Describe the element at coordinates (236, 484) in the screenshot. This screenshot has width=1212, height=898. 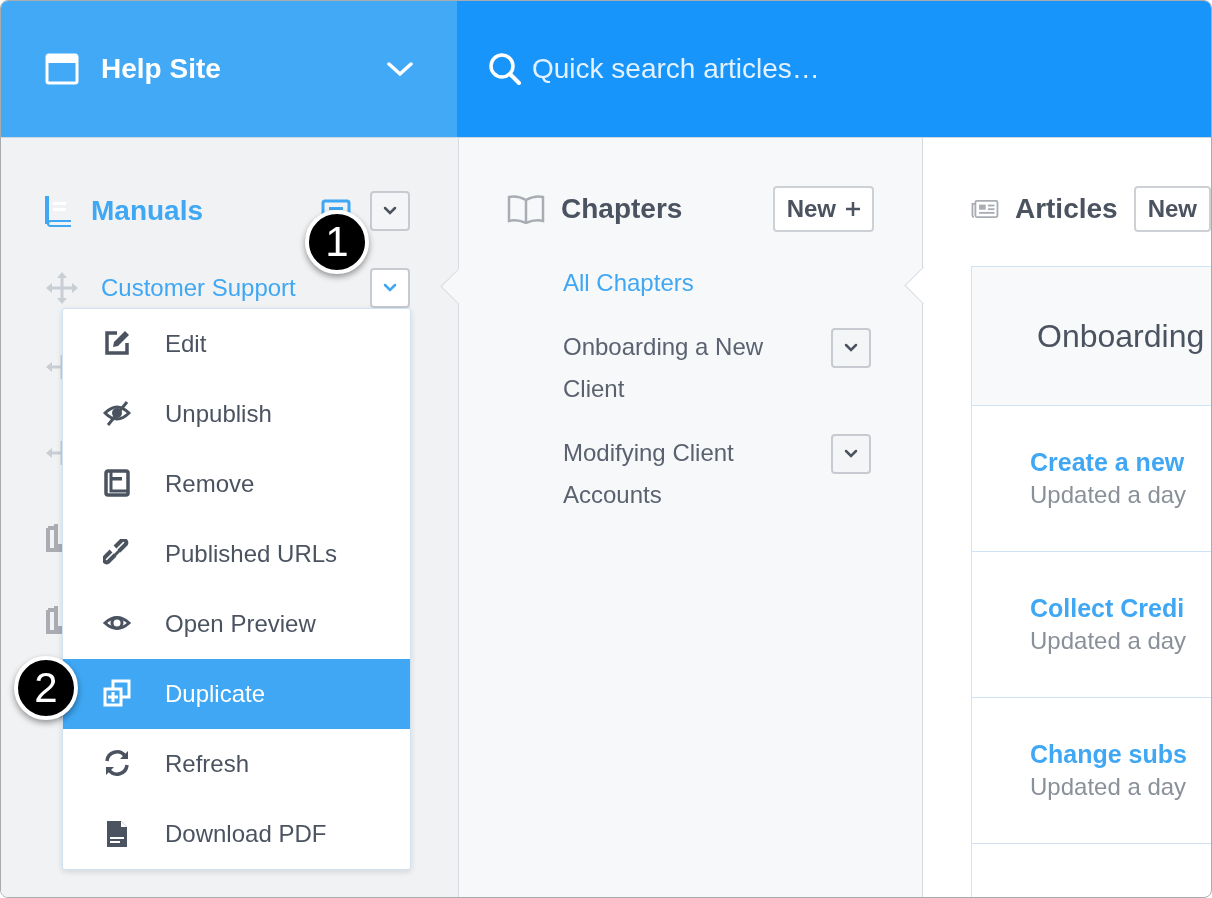
I see `menu-item: Remove` at that location.